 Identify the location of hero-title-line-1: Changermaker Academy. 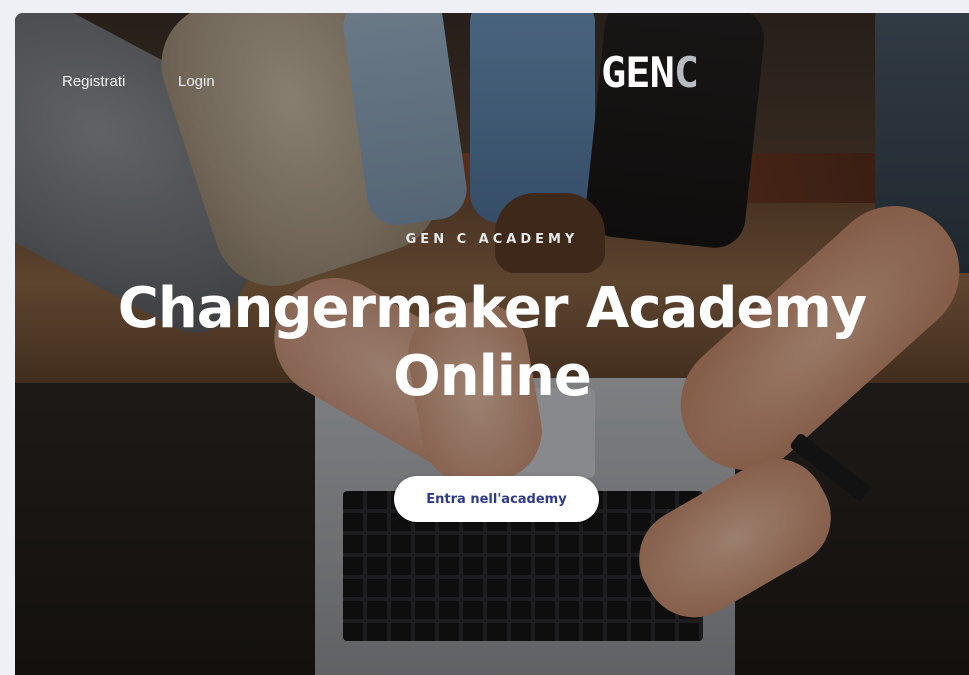
(492, 308).